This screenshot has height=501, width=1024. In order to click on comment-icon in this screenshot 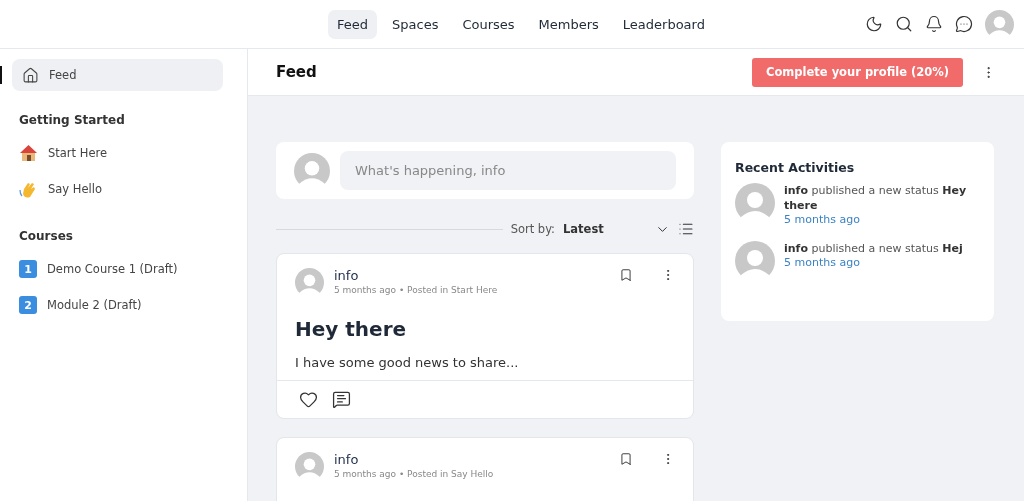, I will do `click(341, 399)`.